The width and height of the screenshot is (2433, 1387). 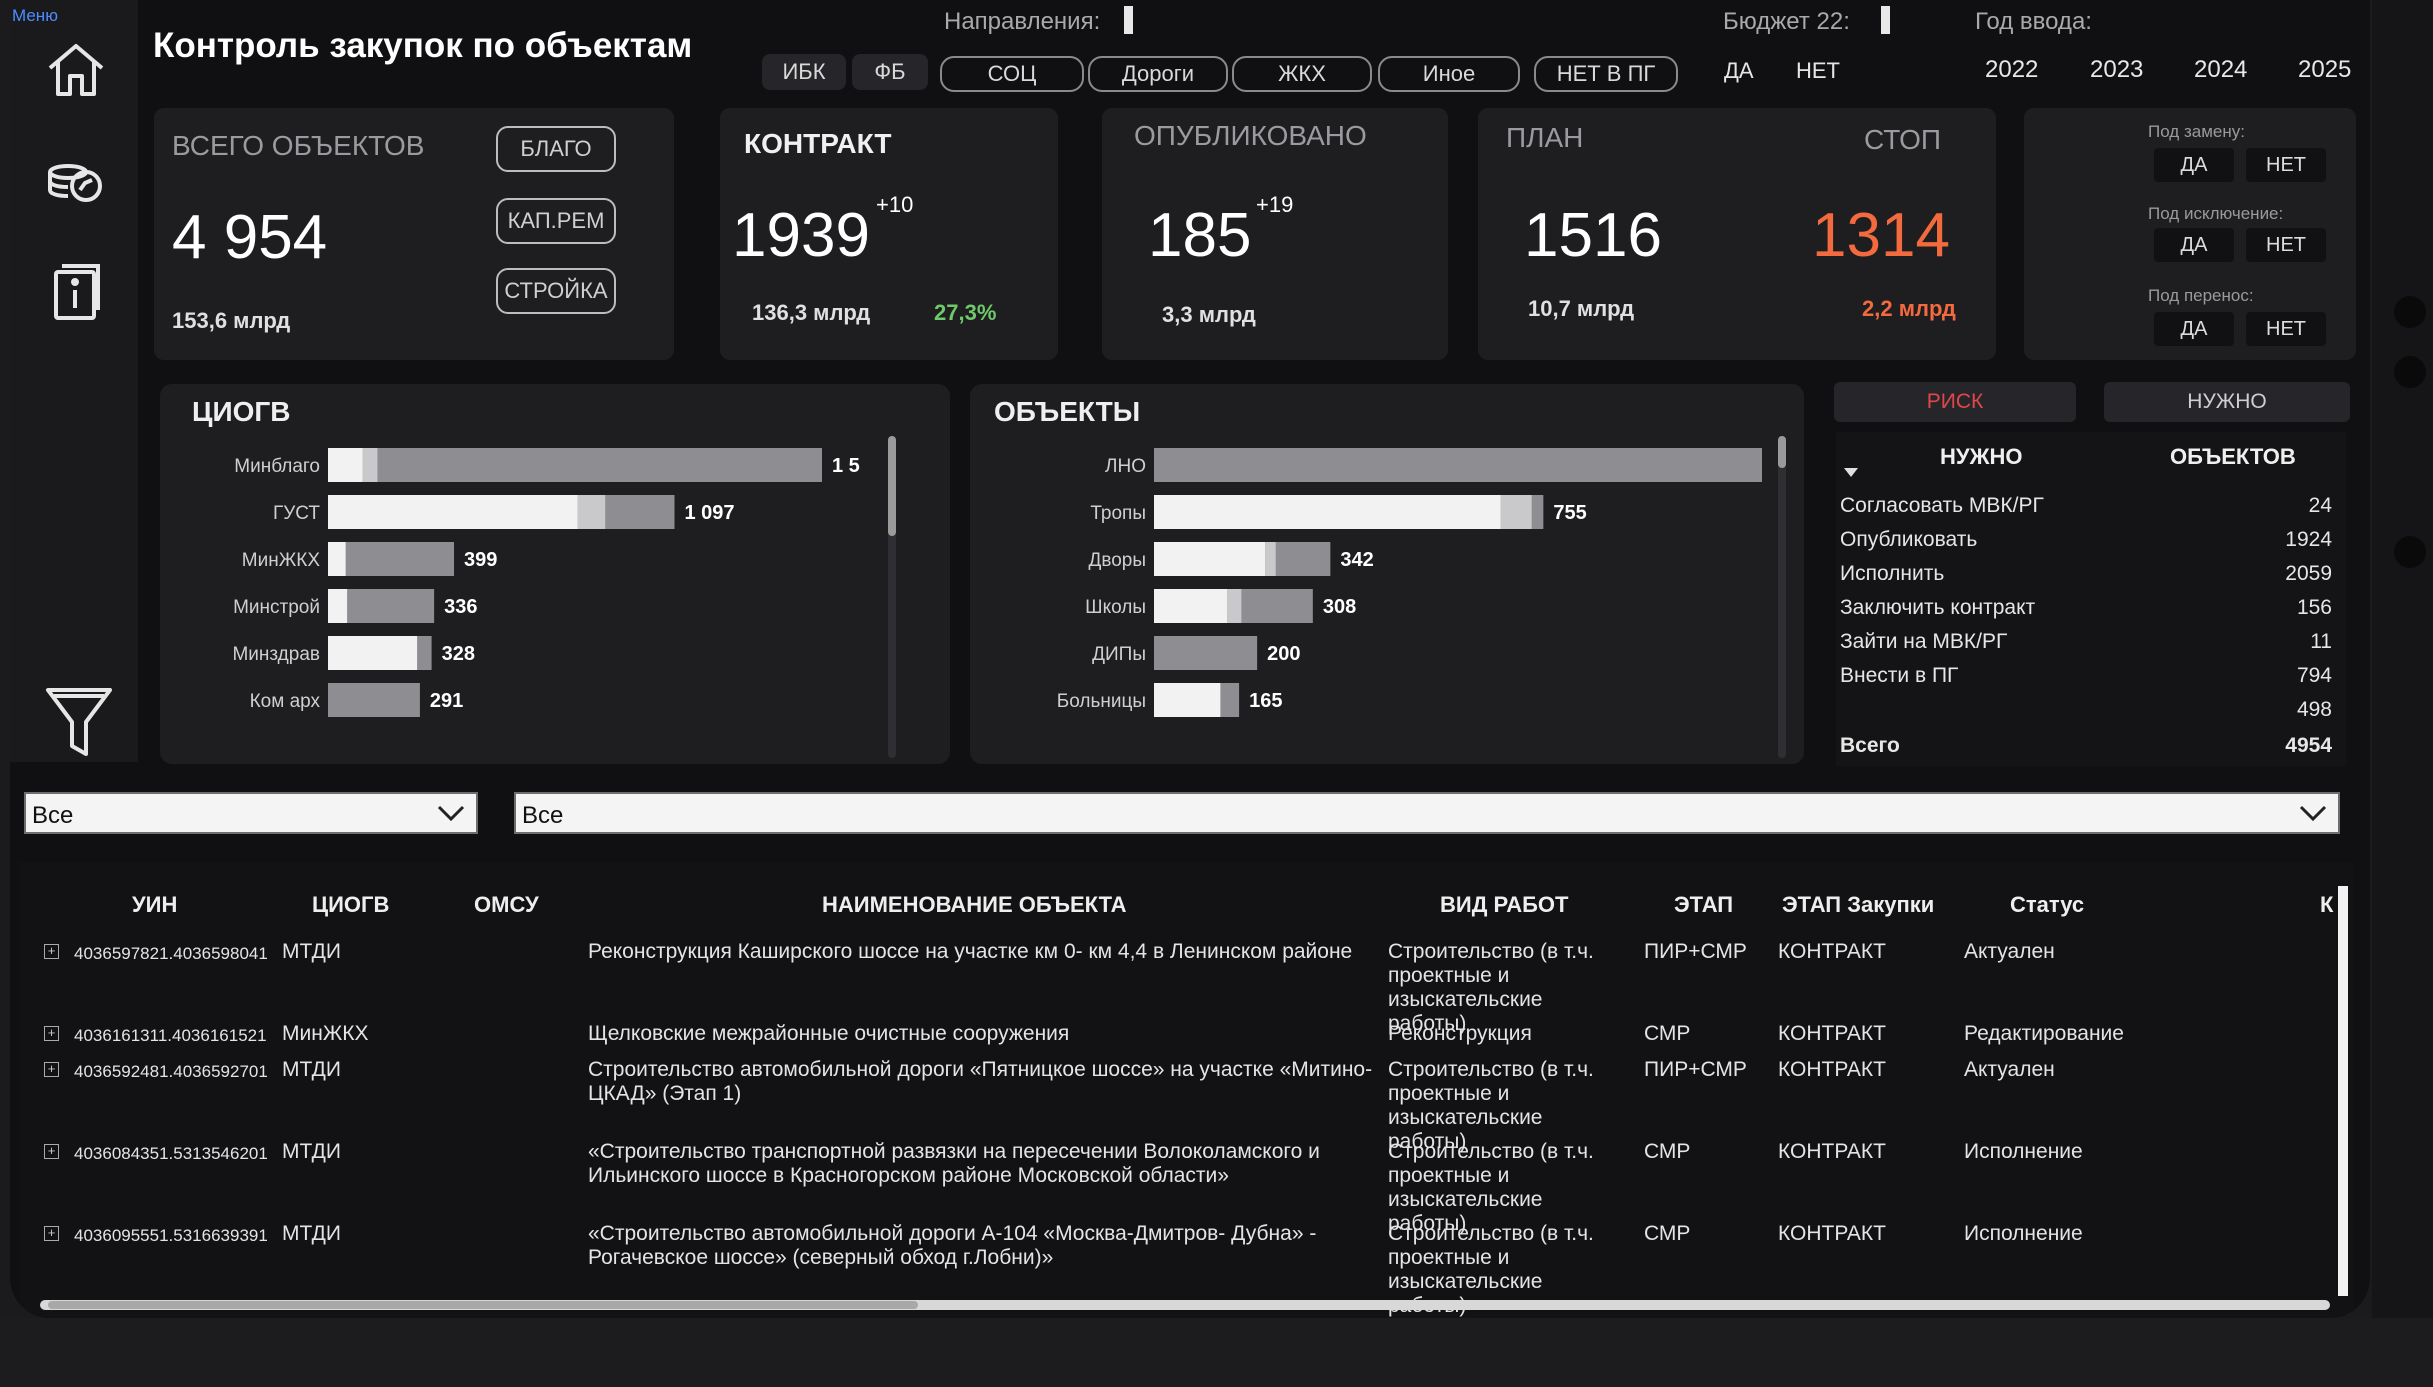 I want to click on col-uin: УИН, so click(x=154, y=905).